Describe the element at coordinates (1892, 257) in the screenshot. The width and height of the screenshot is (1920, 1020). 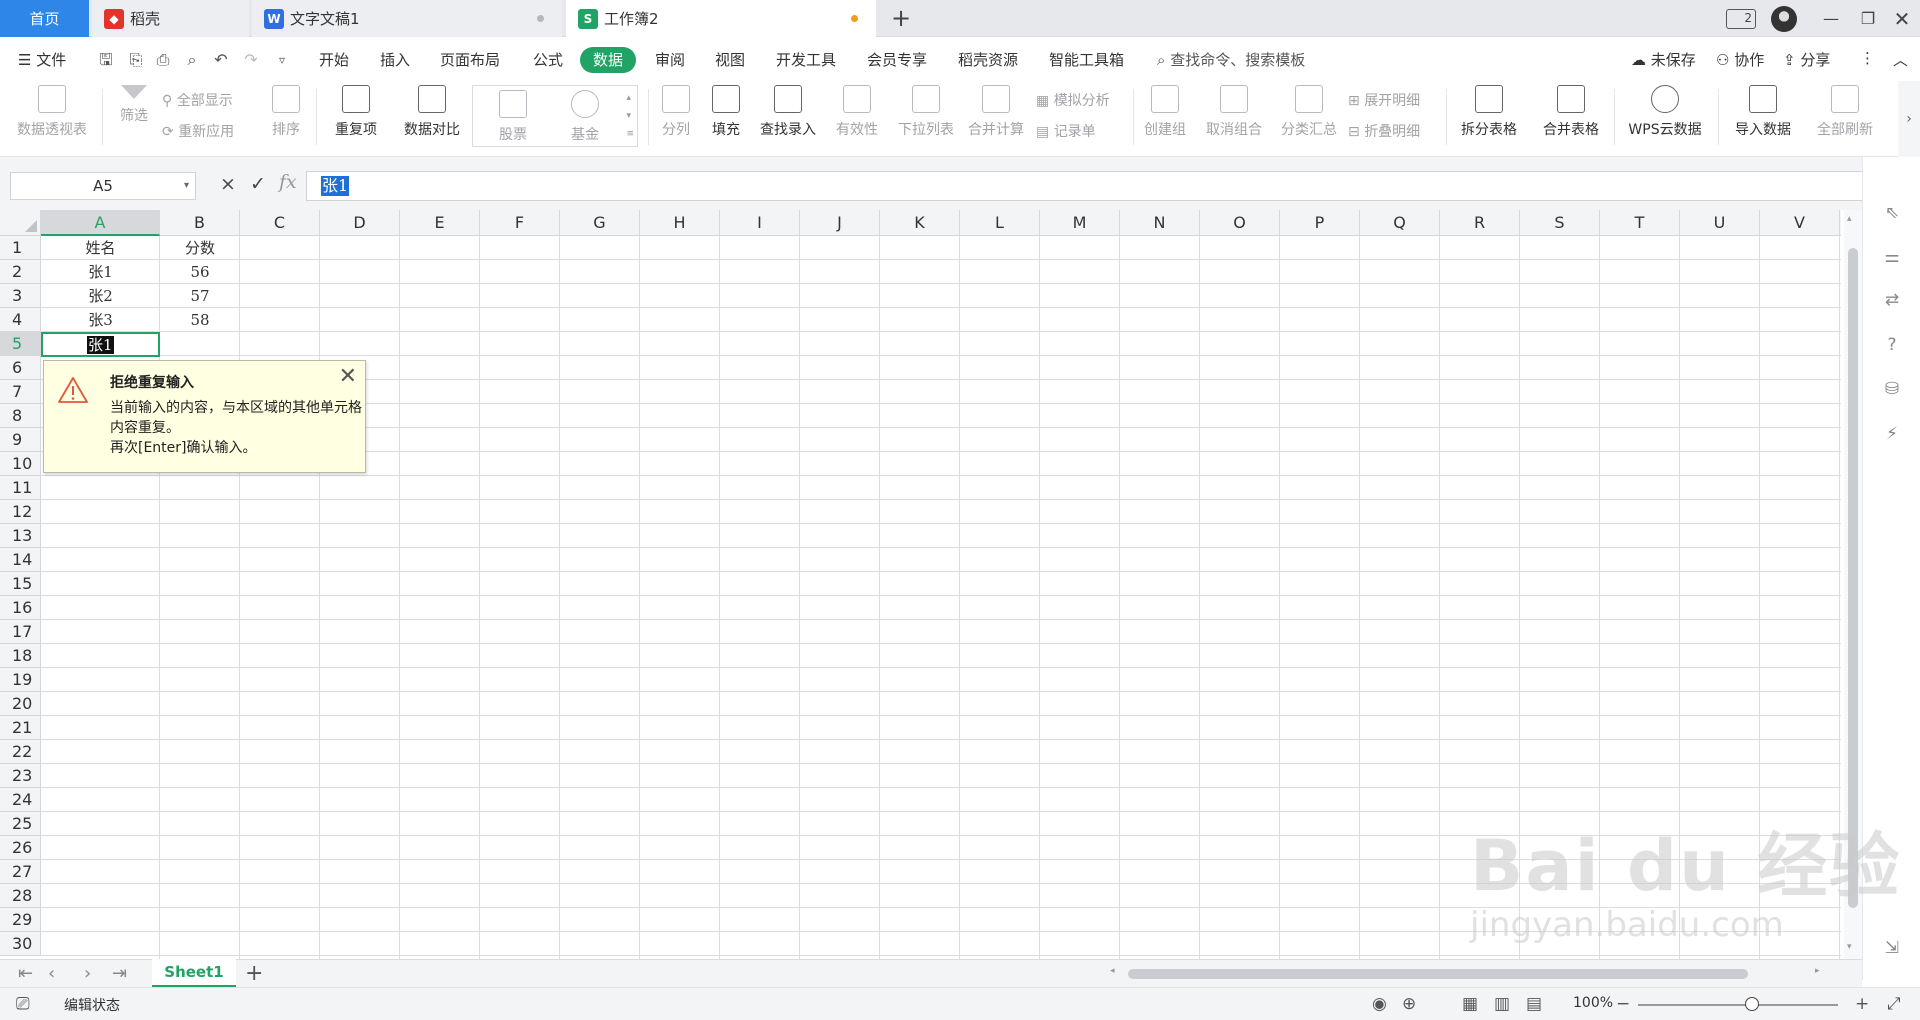
I see `property-sliders-icon: ⚌` at that location.